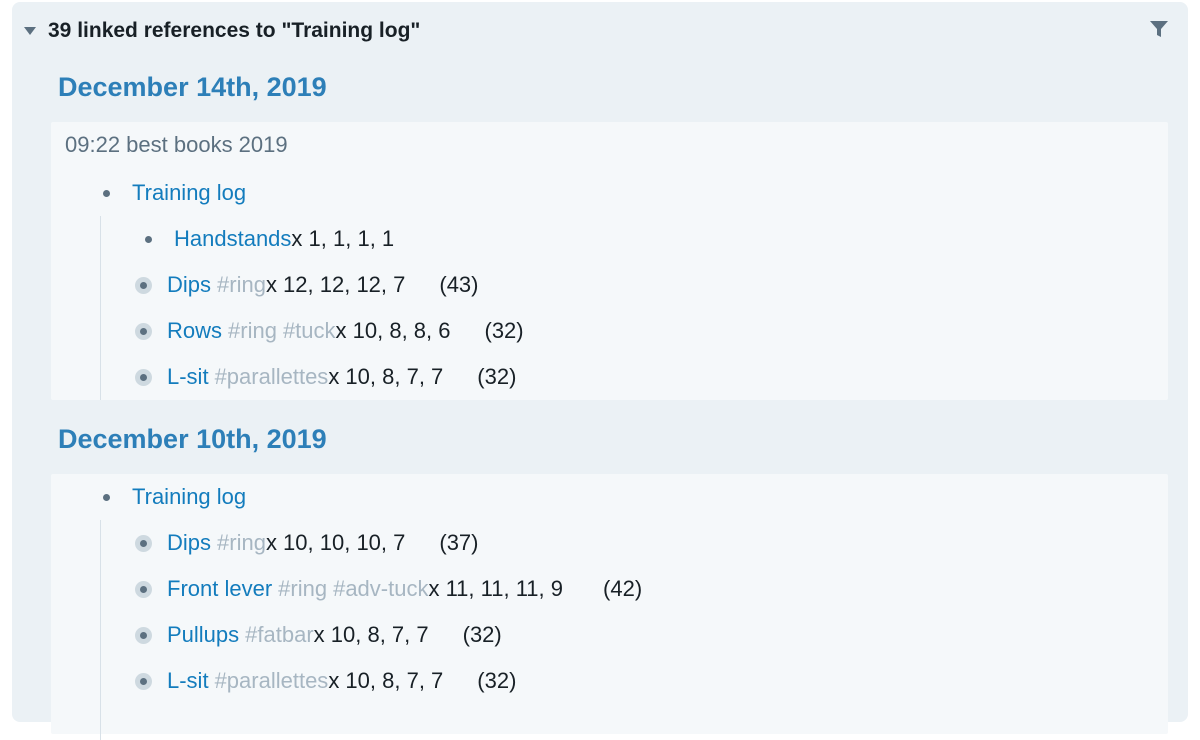 Image resolution: width=1200 pixels, height=740 pixels. Describe the element at coordinates (192, 87) in the screenshot. I see `reference-date-link: December 14th, 2019` at that location.